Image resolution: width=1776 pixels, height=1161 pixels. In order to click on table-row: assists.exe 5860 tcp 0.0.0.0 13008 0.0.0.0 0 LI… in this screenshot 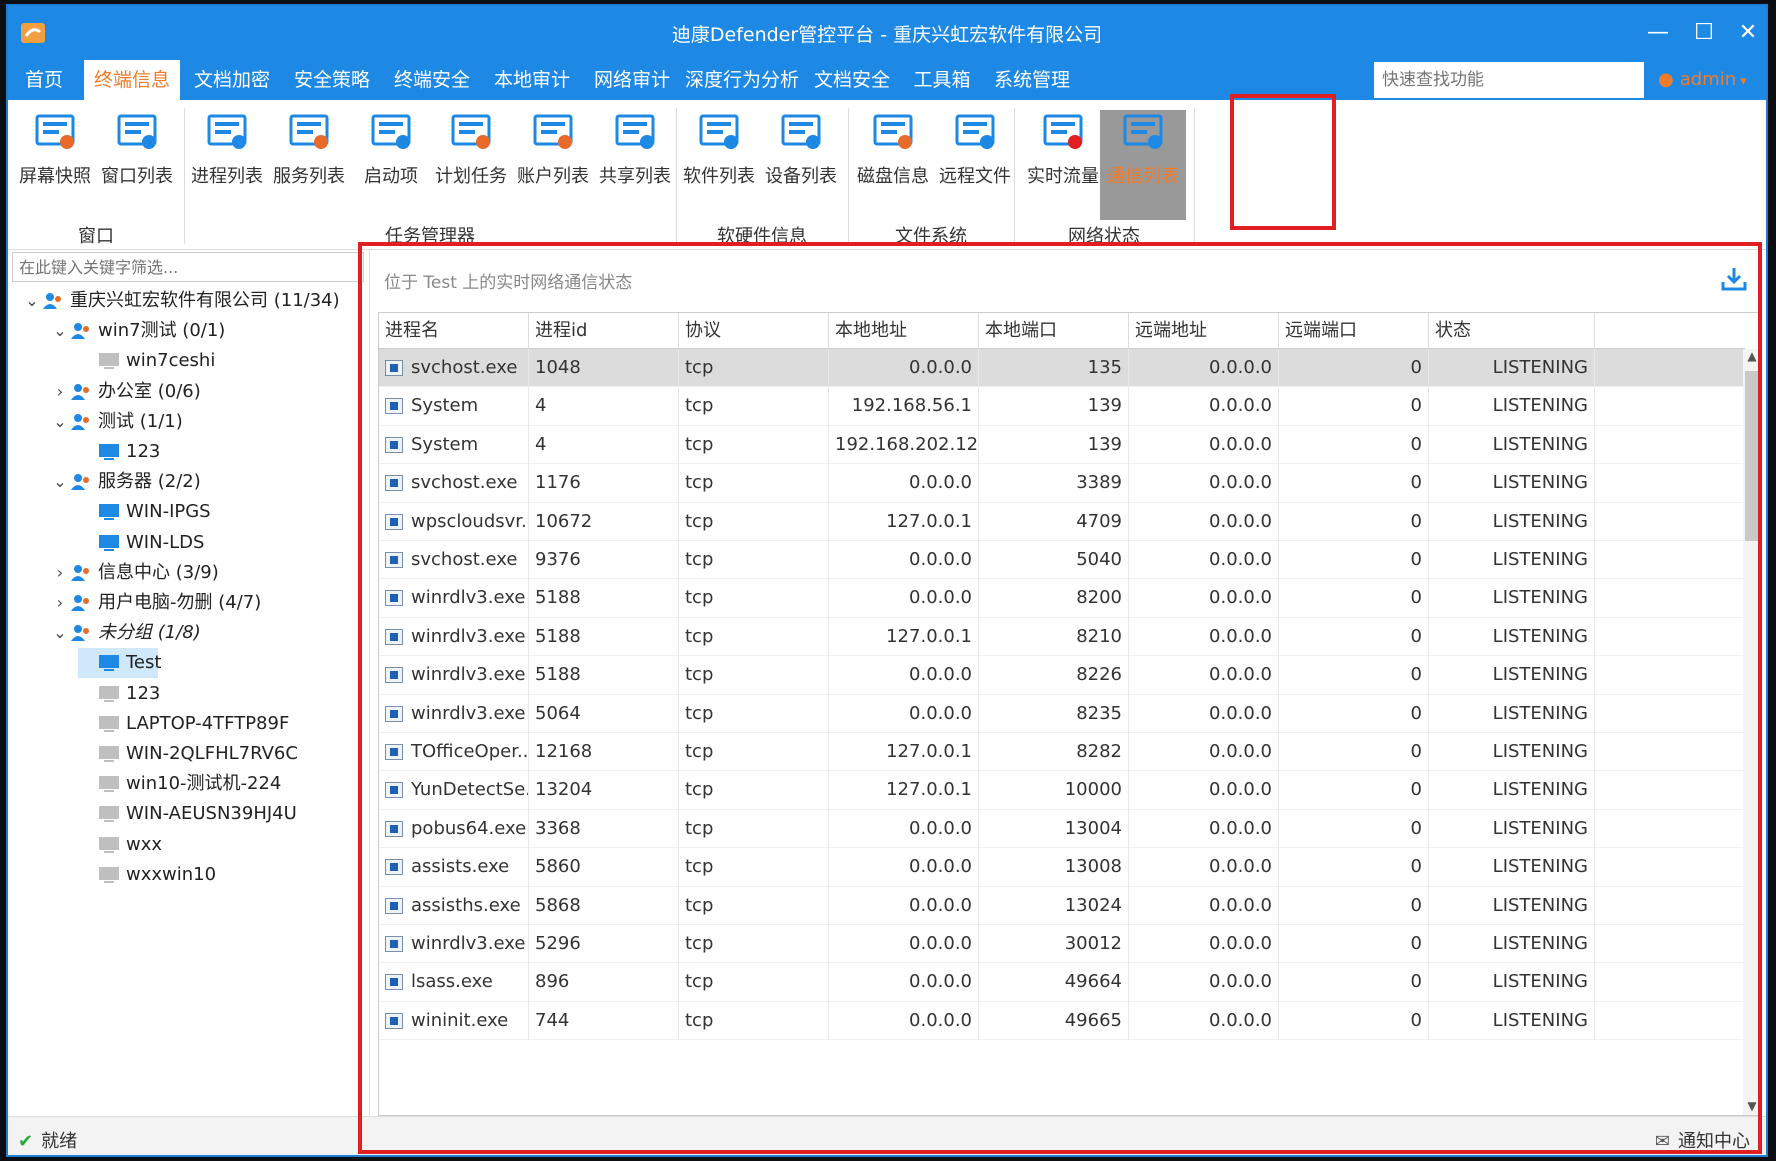, I will do `click(1062, 867)`.